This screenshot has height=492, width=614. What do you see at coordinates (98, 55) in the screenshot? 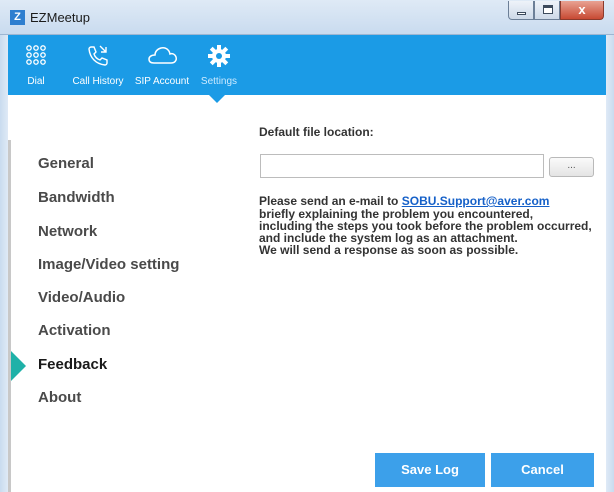
I see `phone-history-icon` at bounding box center [98, 55].